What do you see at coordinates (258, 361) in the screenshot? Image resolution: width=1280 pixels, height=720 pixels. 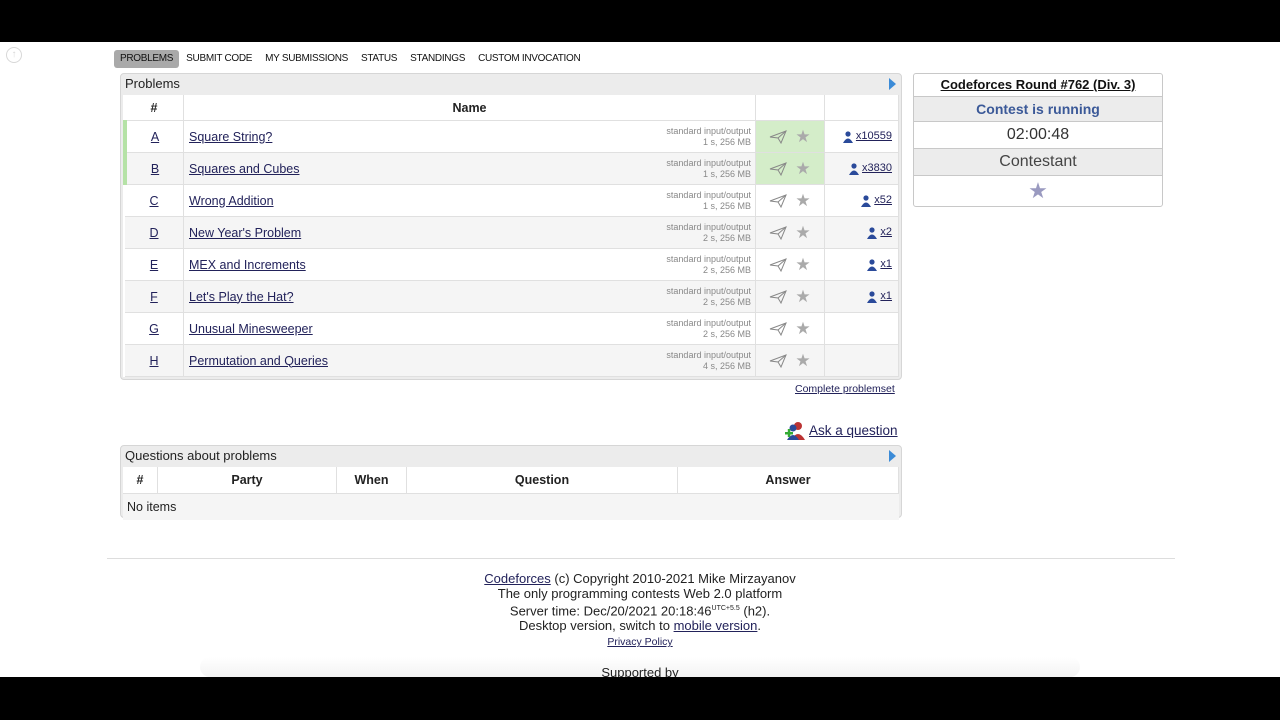 I see `problem-name-link: Permutation and Queries` at bounding box center [258, 361].